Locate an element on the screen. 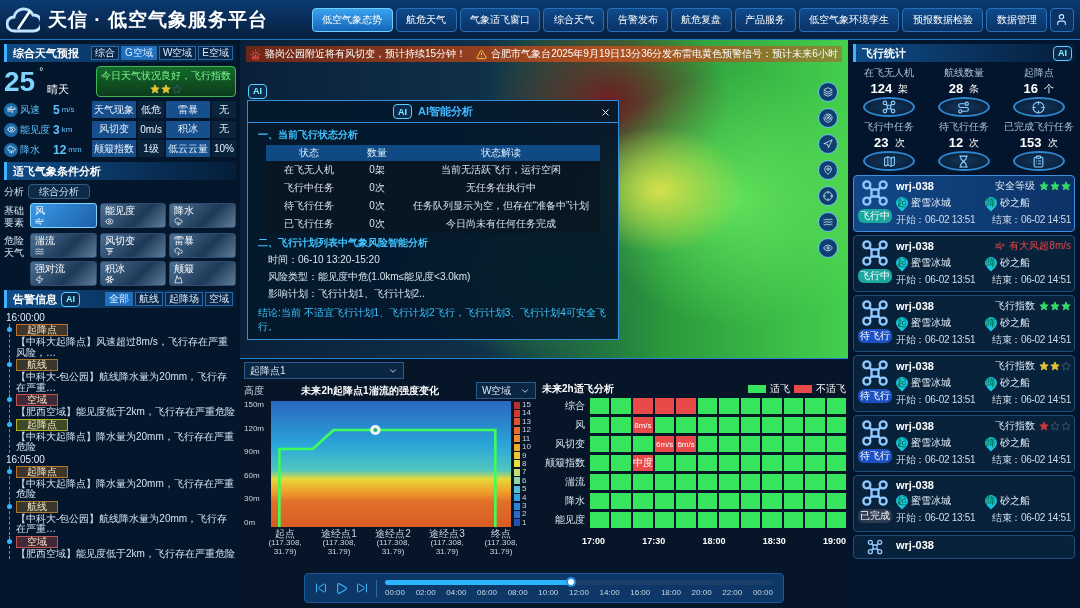  alert-tag: 航线 is located at coordinates (37, 506).